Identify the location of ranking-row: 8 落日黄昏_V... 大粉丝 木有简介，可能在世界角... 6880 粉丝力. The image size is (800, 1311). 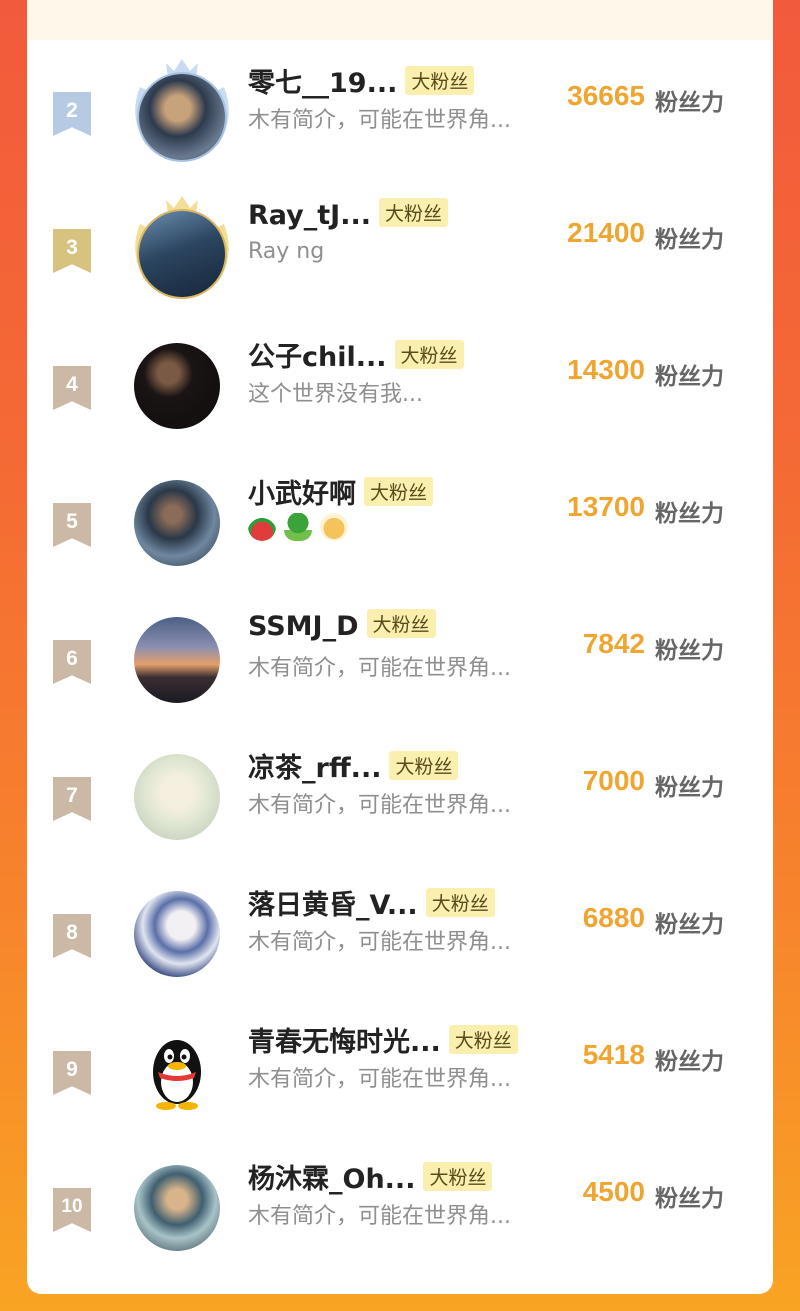
(400, 952).